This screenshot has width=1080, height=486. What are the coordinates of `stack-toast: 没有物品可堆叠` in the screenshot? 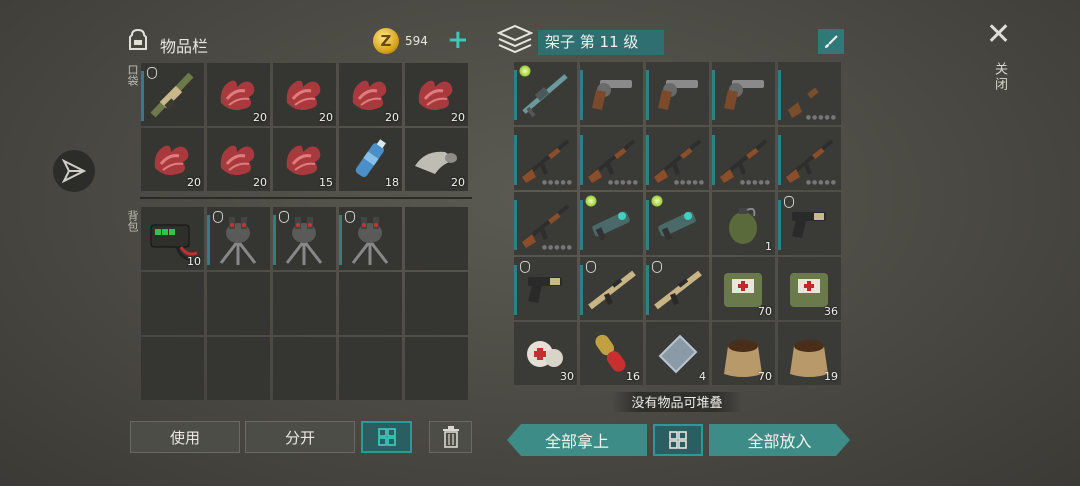 It's located at (677, 402).